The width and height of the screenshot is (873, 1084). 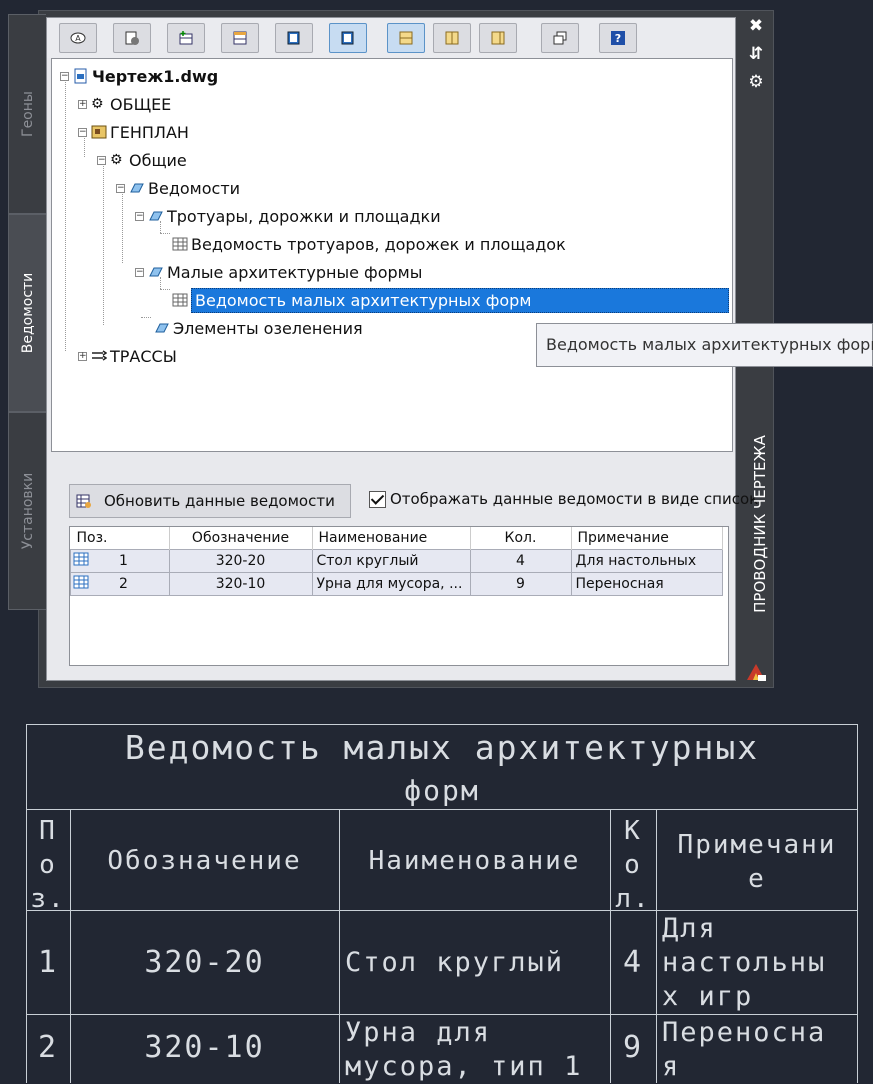 I want to click on add-page-button, so click(x=294, y=38).